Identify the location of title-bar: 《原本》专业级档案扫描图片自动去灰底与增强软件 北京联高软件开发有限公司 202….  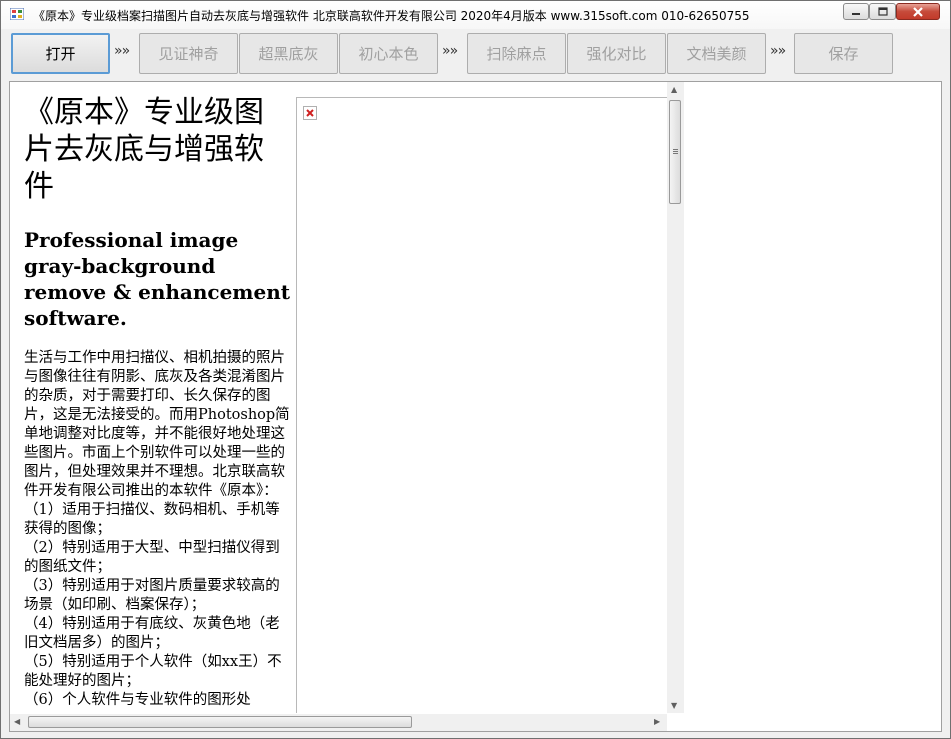
(475, 15).